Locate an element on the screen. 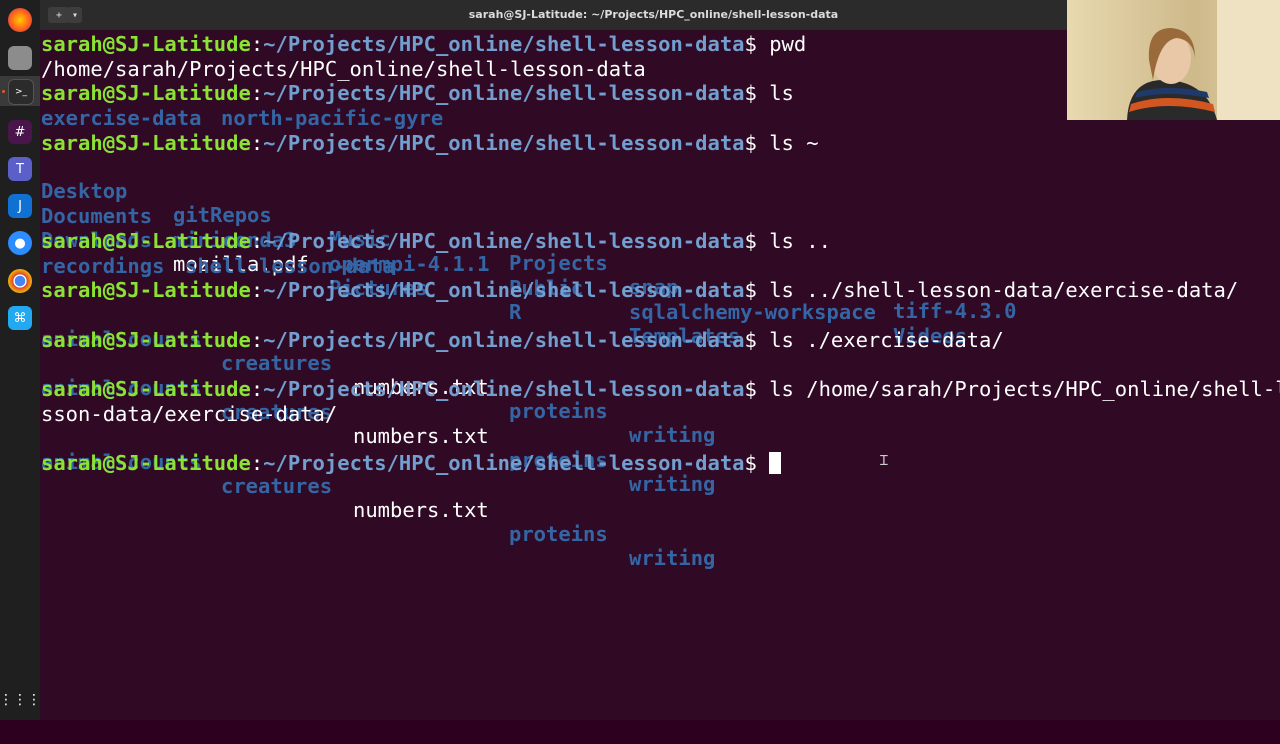 Image resolution: width=1280 pixels, height=744 pixels. joplin-icon: J is located at coordinates (20, 206).